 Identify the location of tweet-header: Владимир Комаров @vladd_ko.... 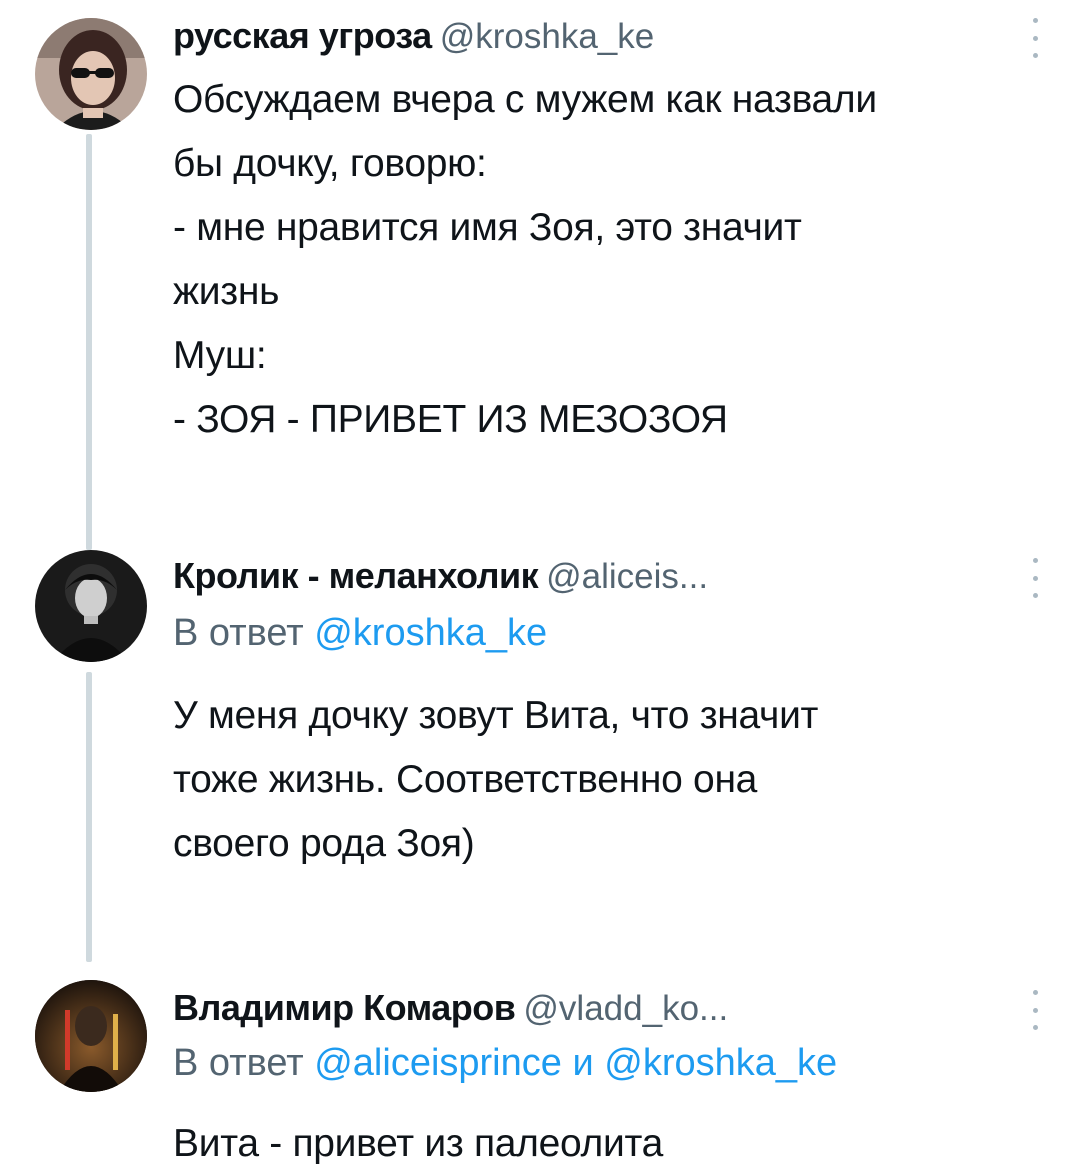
(605, 1008).